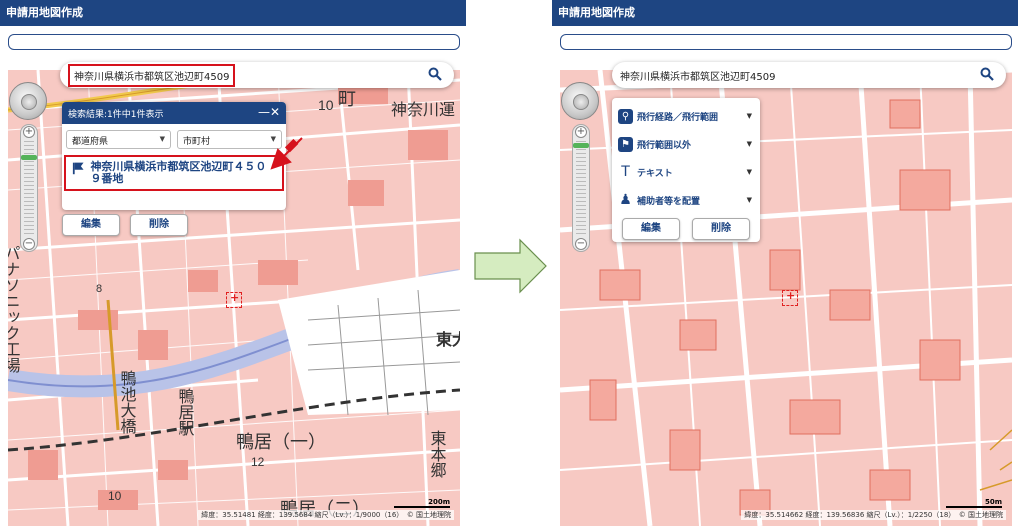 The height and width of the screenshot is (530, 1018). I want to click on prefecture-select: 都道府県 ▼, so click(118, 139).